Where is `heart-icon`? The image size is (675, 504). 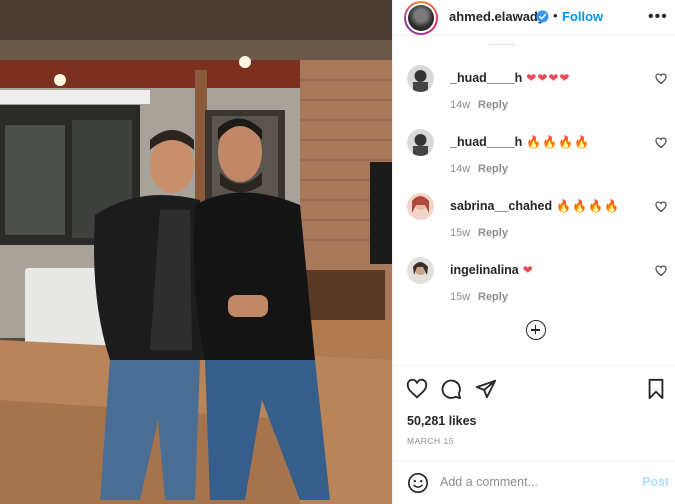
heart-icon is located at coordinates (417, 389).